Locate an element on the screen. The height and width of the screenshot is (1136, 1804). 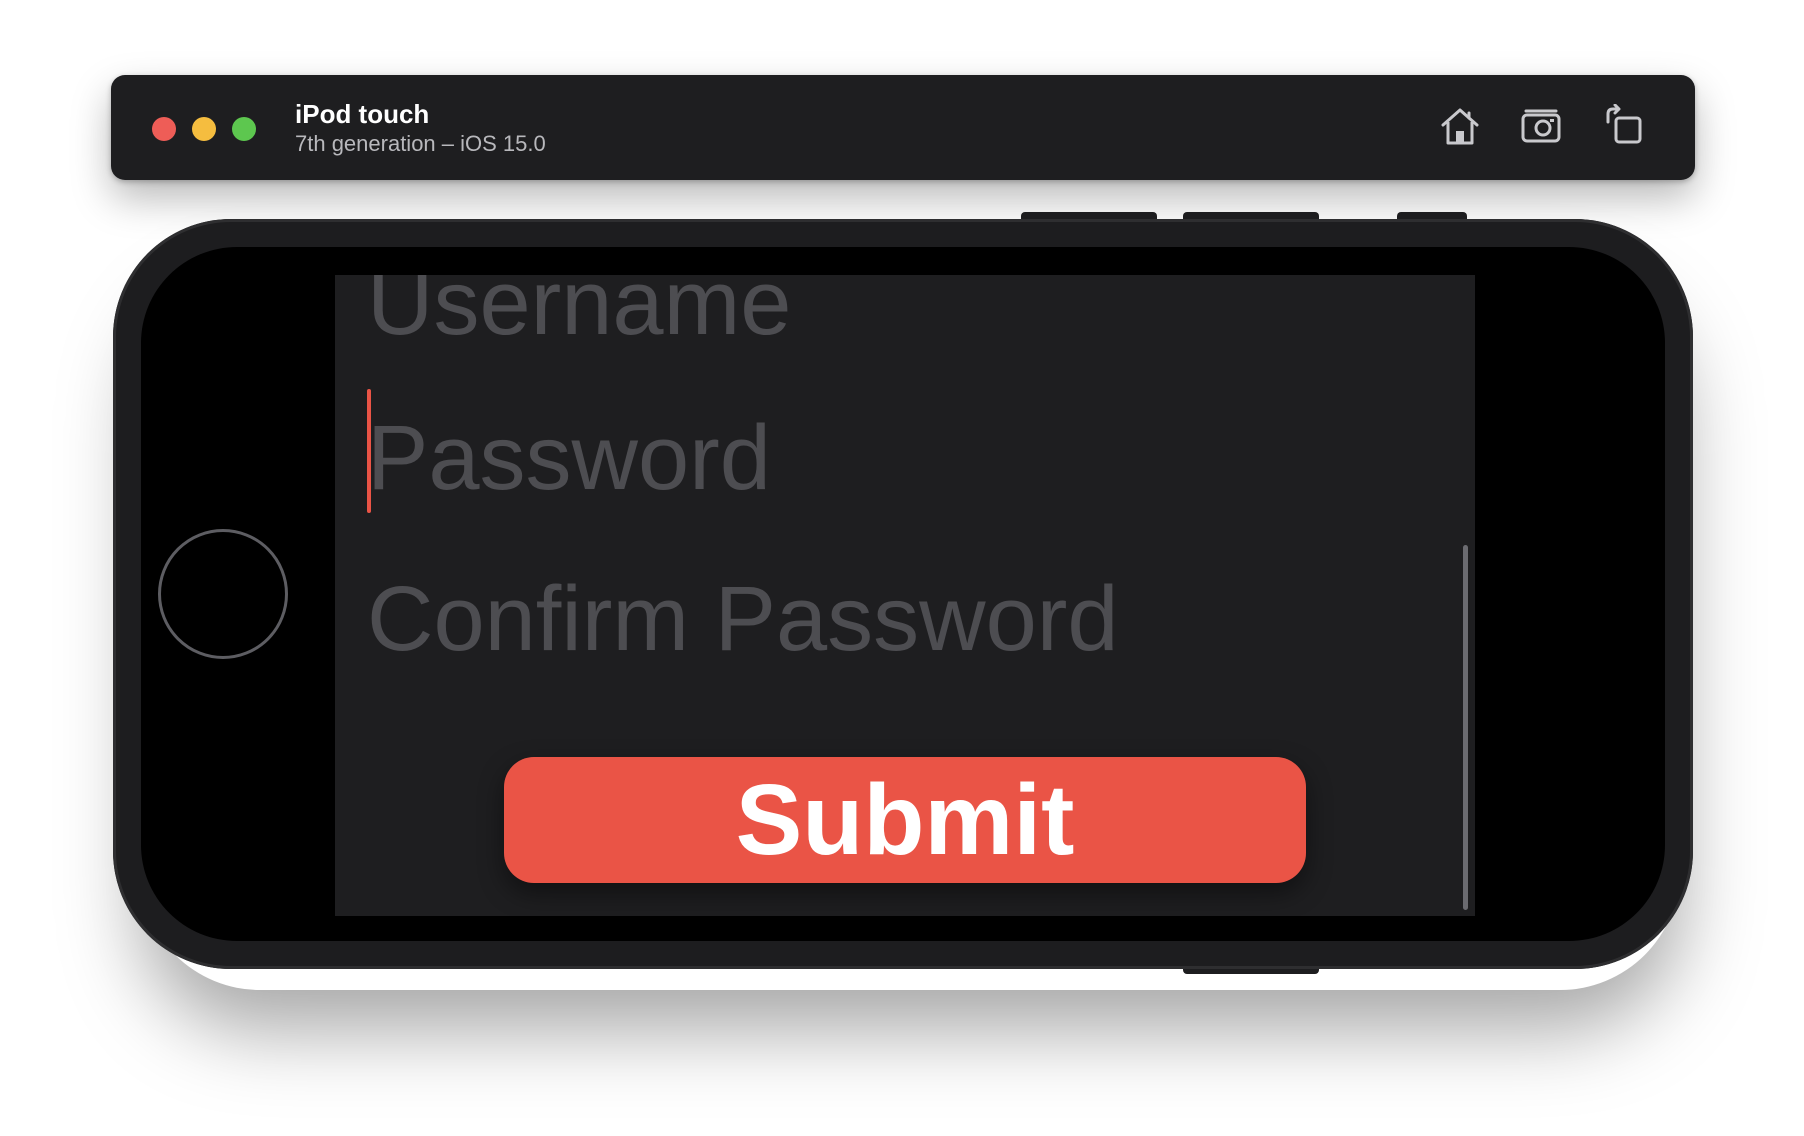
rotate-icon is located at coordinates (1624, 125).